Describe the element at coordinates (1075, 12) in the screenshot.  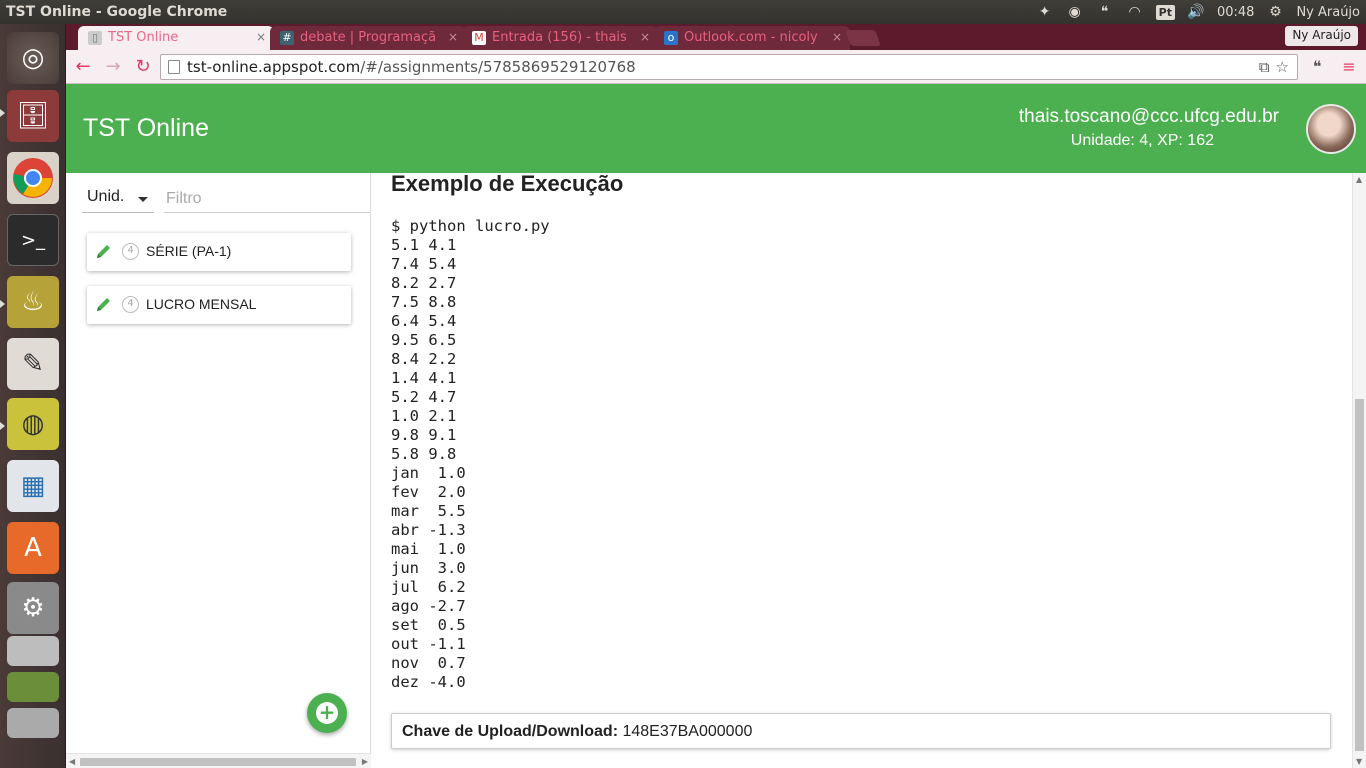
I see `chrome-tray-icon: ◉` at that location.